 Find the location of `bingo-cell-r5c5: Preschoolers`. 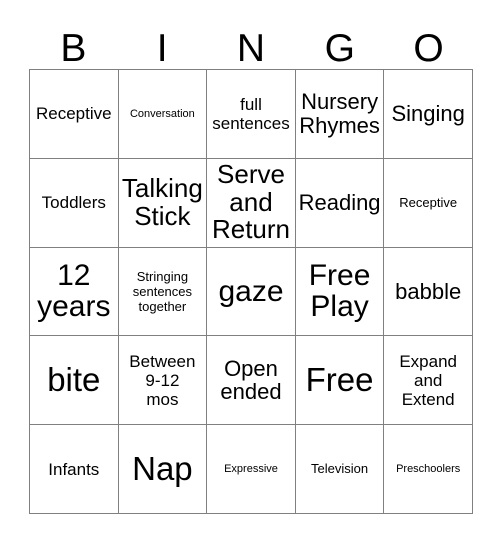

bingo-cell-r5c5: Preschoolers is located at coordinates (428, 469).